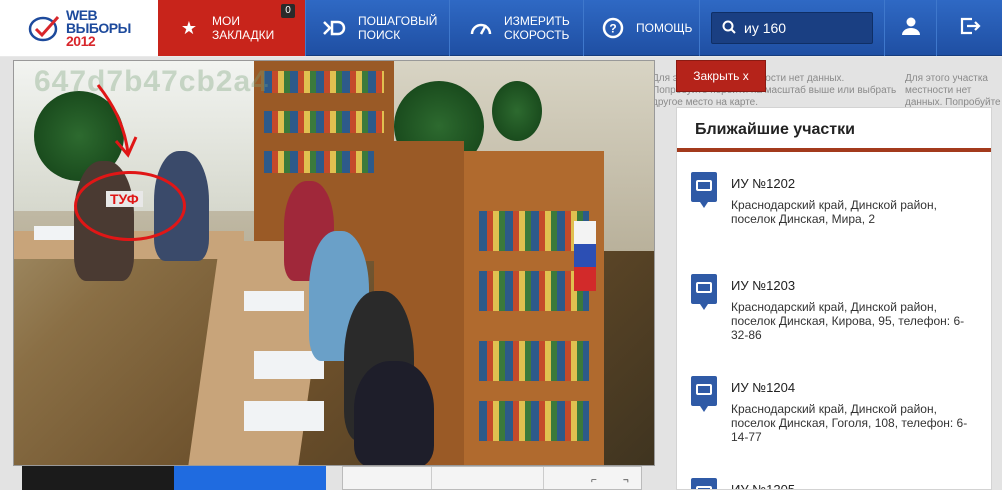  I want to click on logo-text: WEB ВЫБОРЫ 2012, so click(98, 28).